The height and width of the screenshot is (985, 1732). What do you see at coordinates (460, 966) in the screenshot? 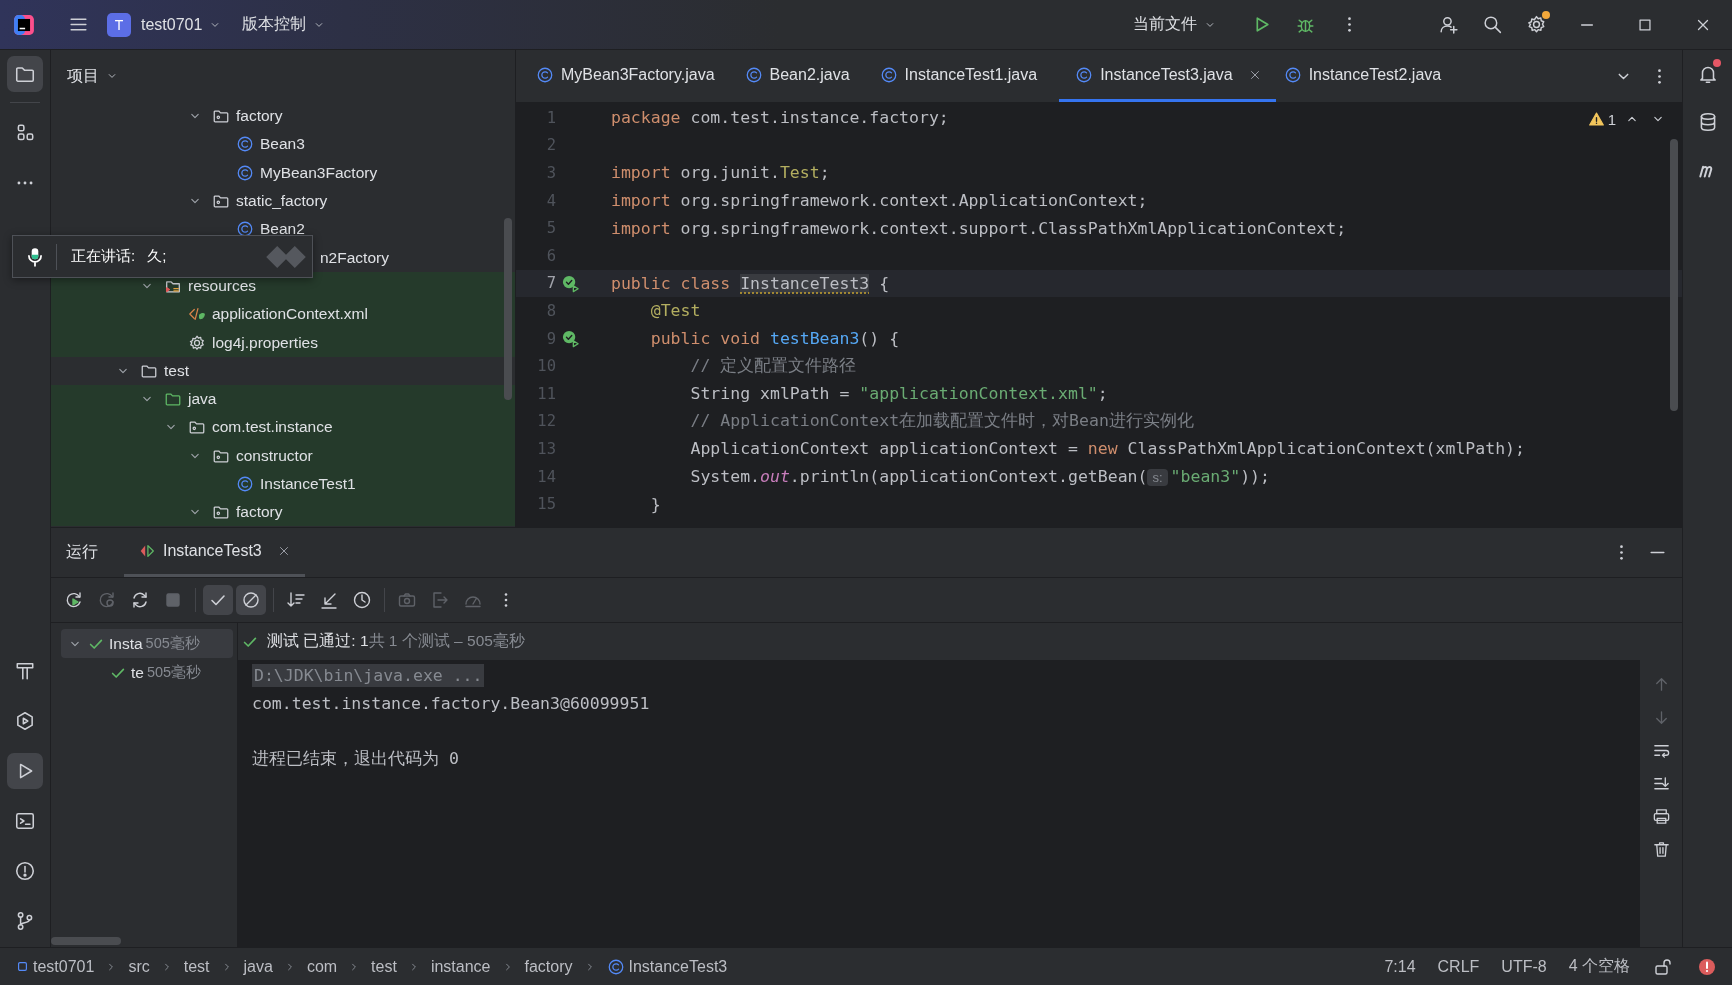
I see `breadcrumb: instance` at bounding box center [460, 966].